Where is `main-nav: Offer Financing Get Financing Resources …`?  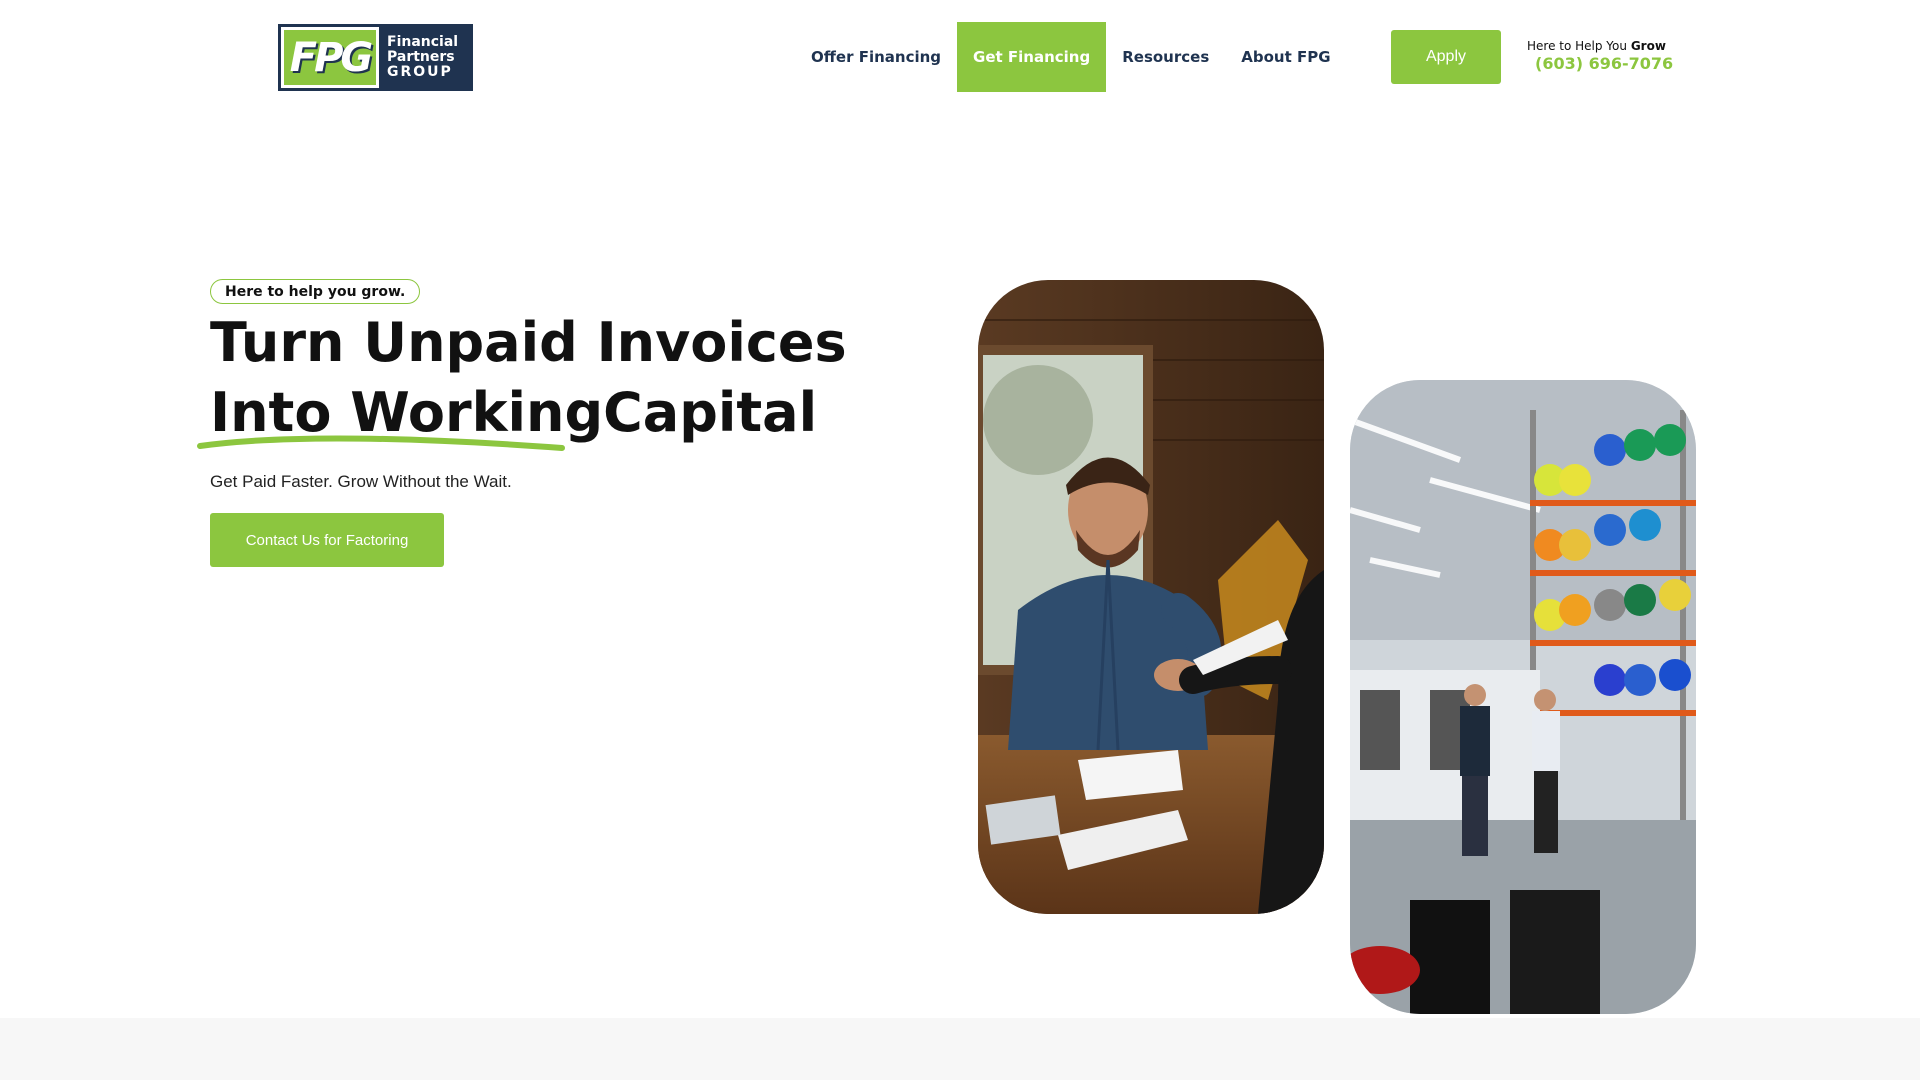
main-nav: Offer Financing Get Financing Resources … is located at coordinates (1071, 57).